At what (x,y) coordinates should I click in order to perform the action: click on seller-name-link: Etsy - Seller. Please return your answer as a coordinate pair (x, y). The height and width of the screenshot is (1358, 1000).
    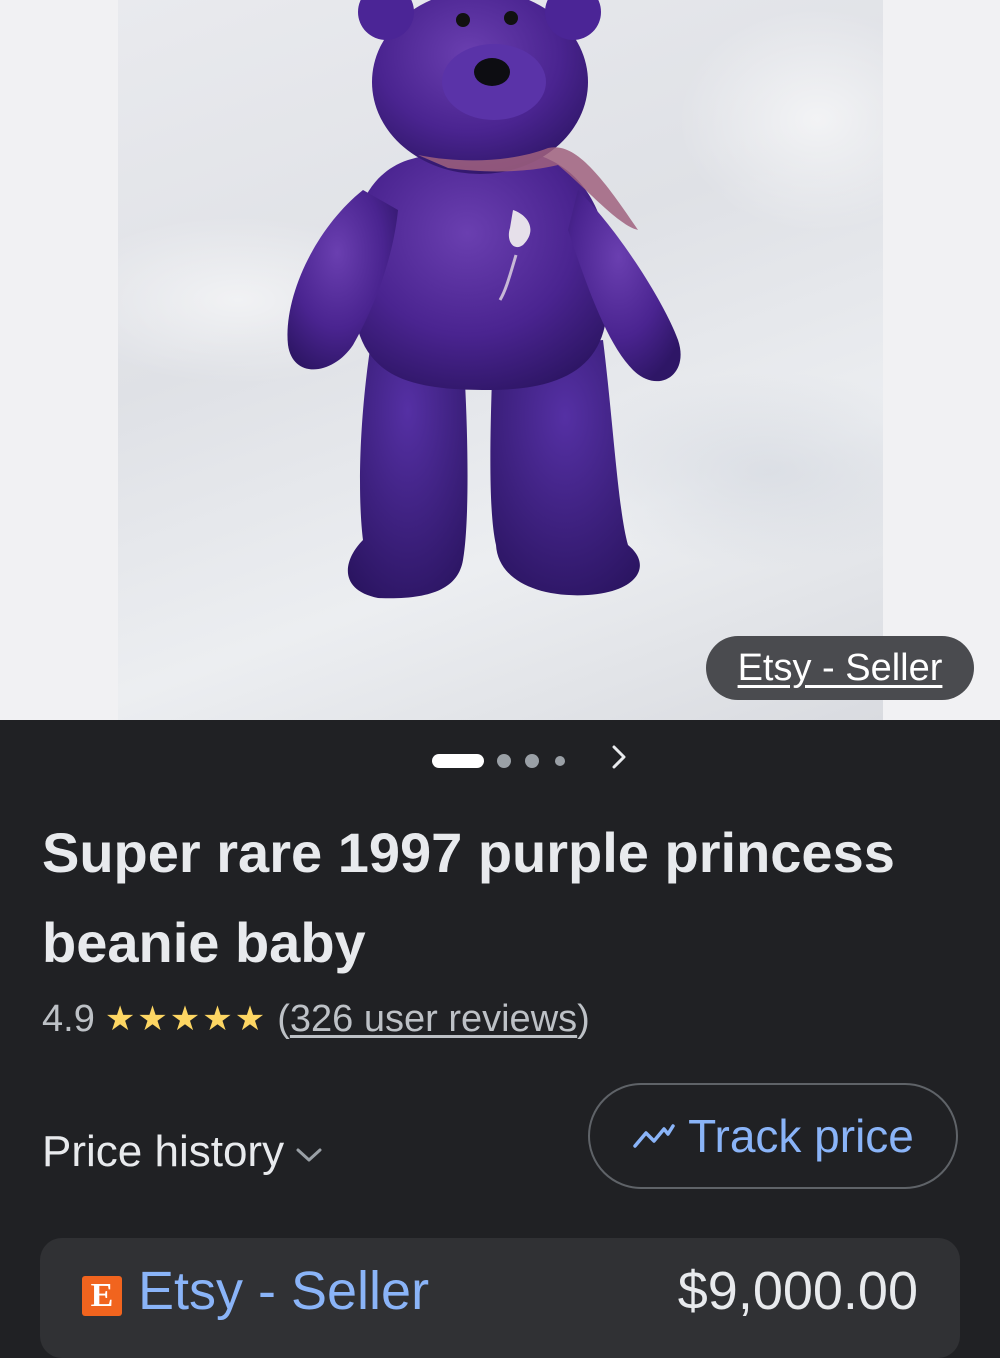
    Looking at the image, I should click on (283, 1291).